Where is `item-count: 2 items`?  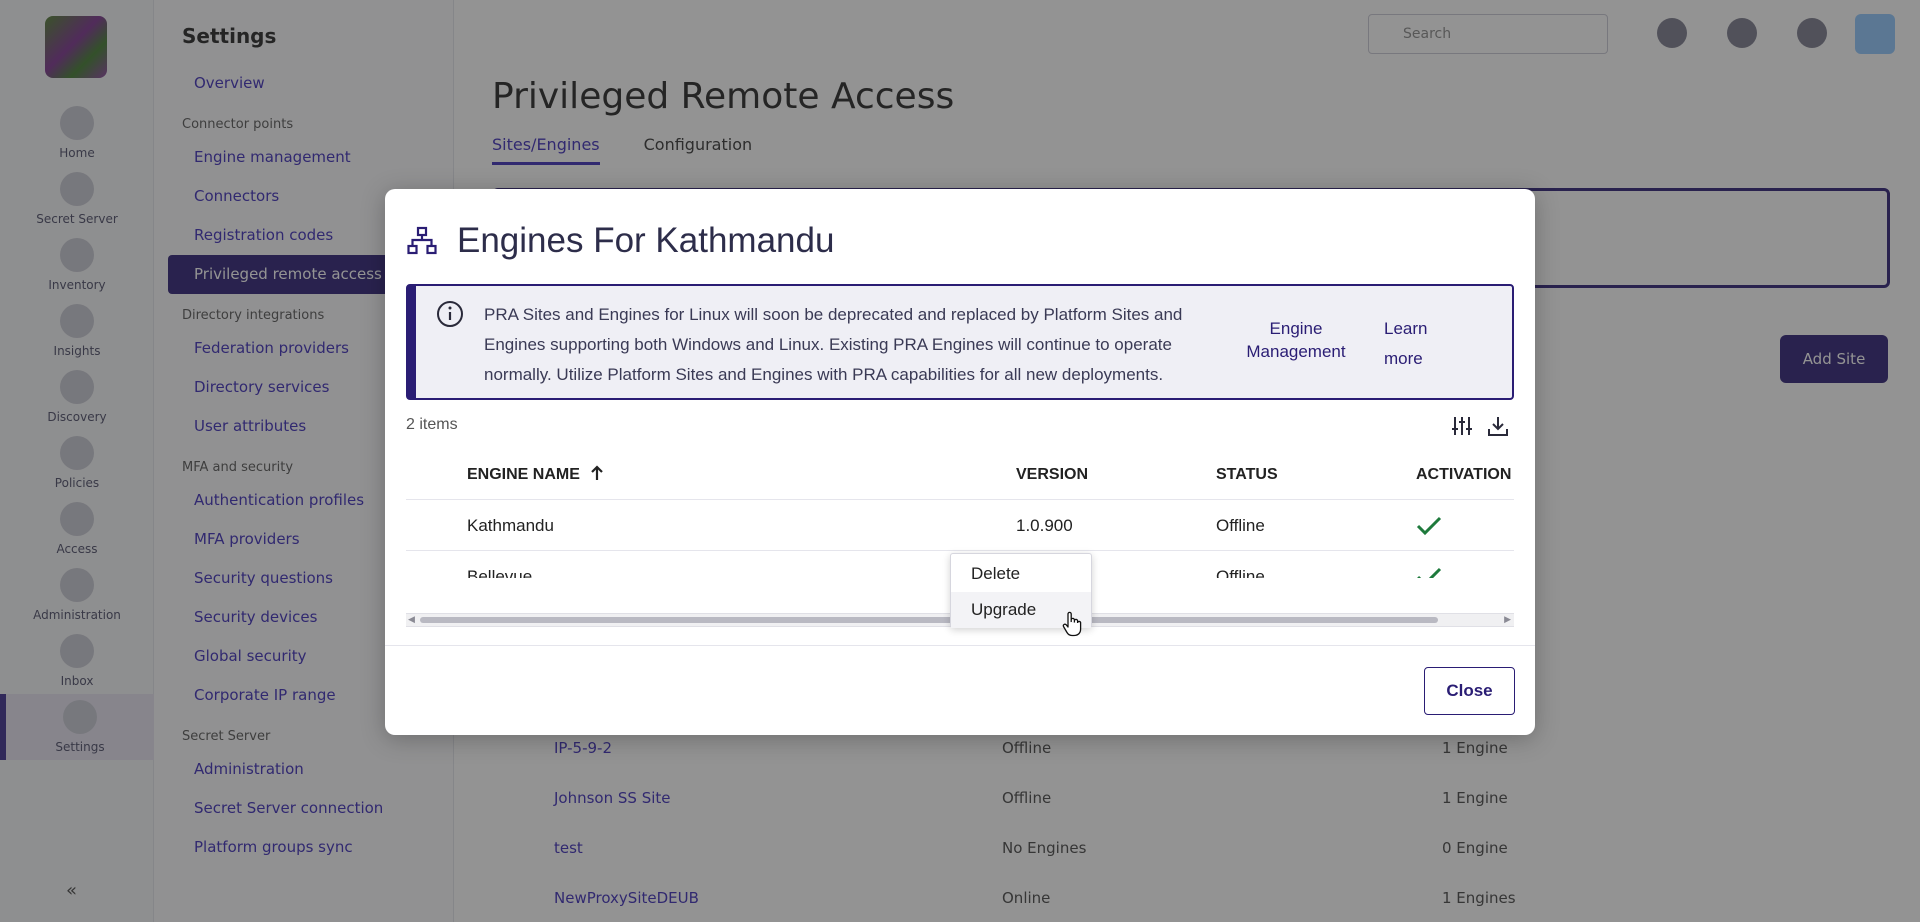 item-count: 2 items is located at coordinates (432, 424).